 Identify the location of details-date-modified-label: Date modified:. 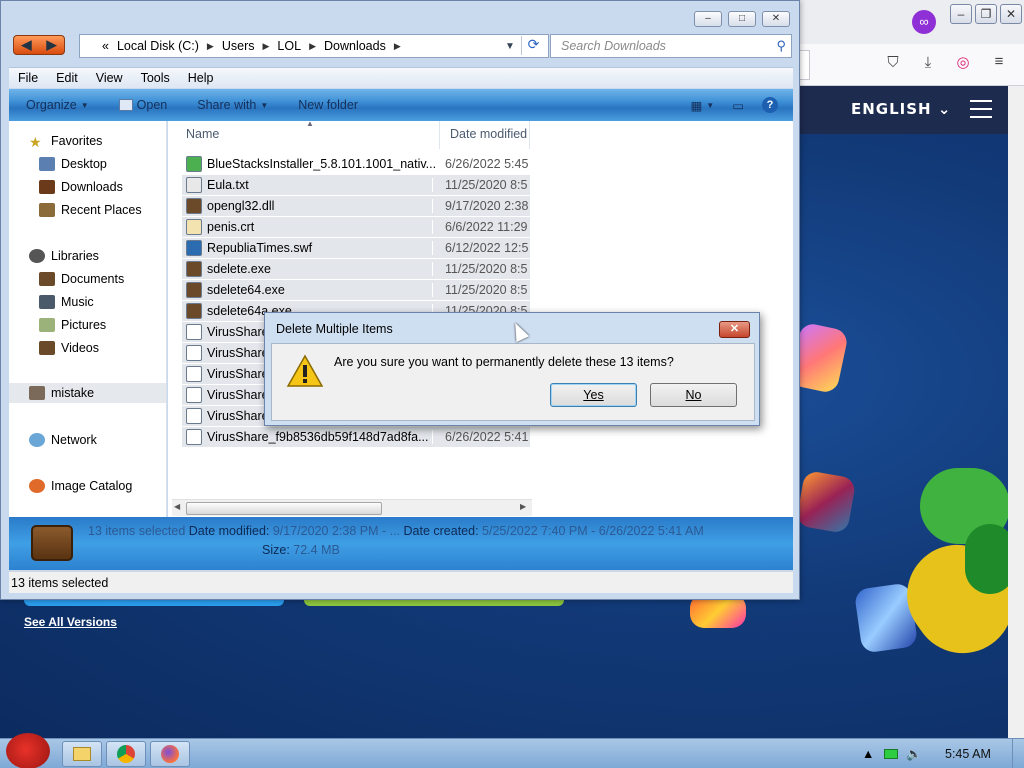
(229, 531).